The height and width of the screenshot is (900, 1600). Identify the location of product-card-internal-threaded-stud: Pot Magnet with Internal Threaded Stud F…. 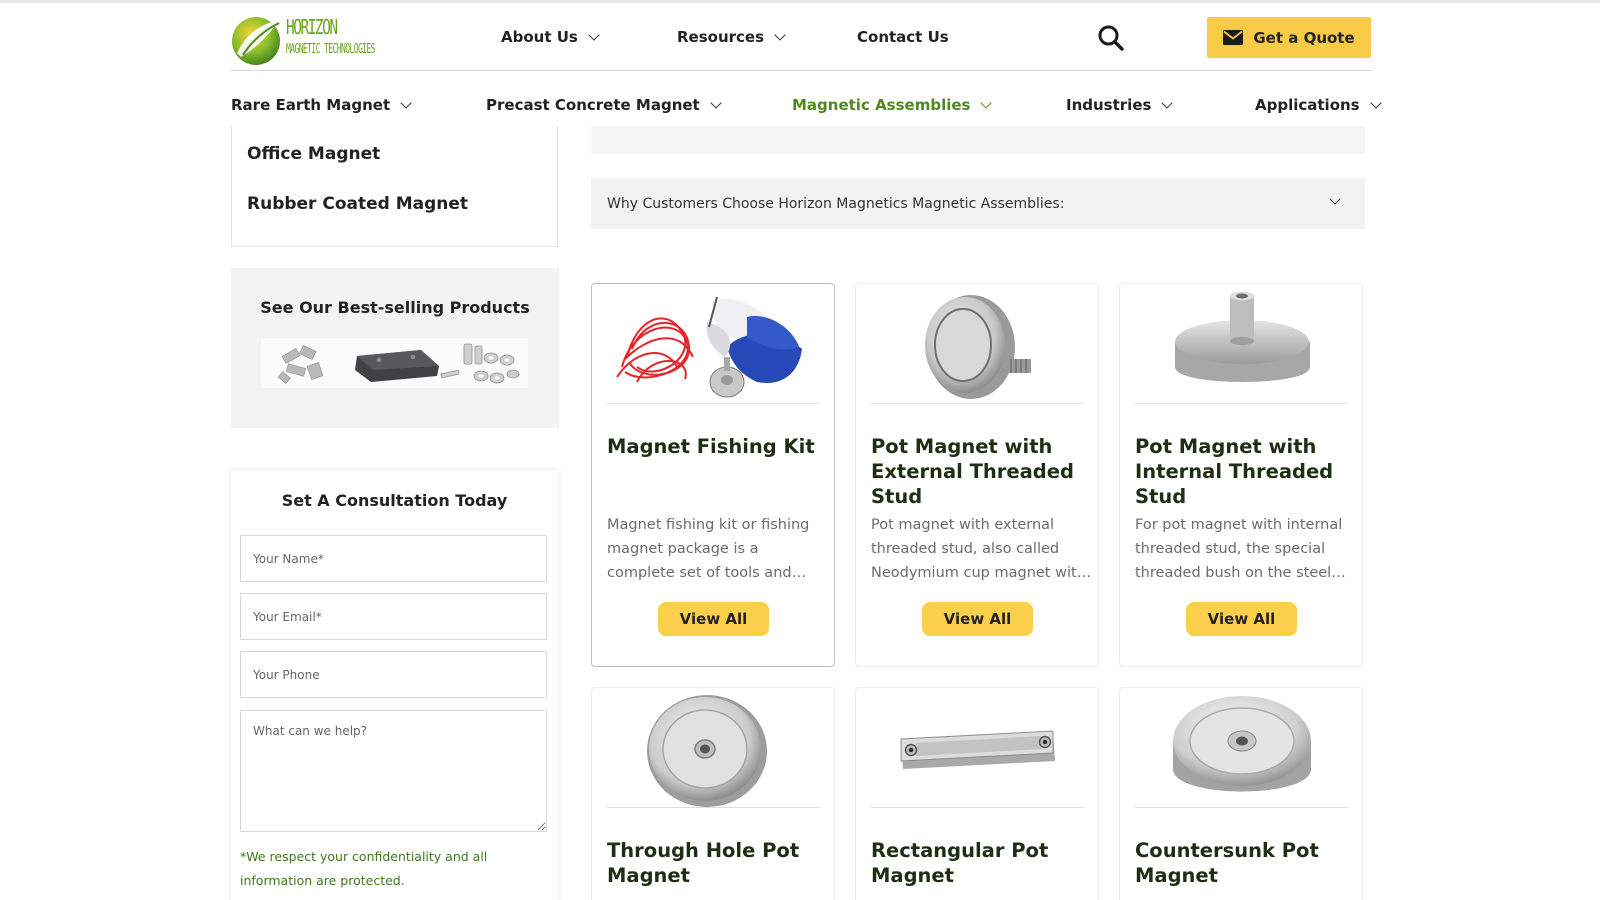
(1241, 475).